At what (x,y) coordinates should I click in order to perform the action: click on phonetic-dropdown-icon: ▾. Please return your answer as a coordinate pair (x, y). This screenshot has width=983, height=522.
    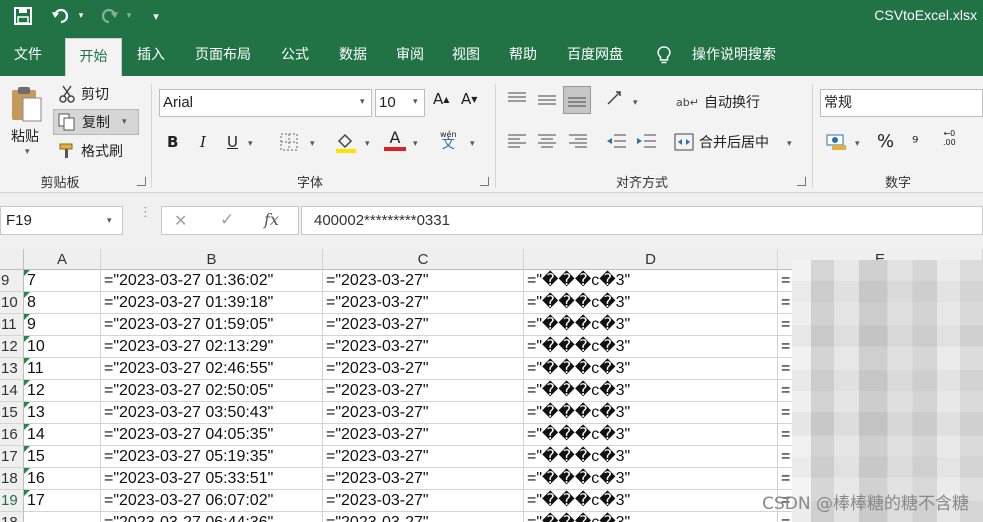
    Looking at the image, I should click on (472, 144).